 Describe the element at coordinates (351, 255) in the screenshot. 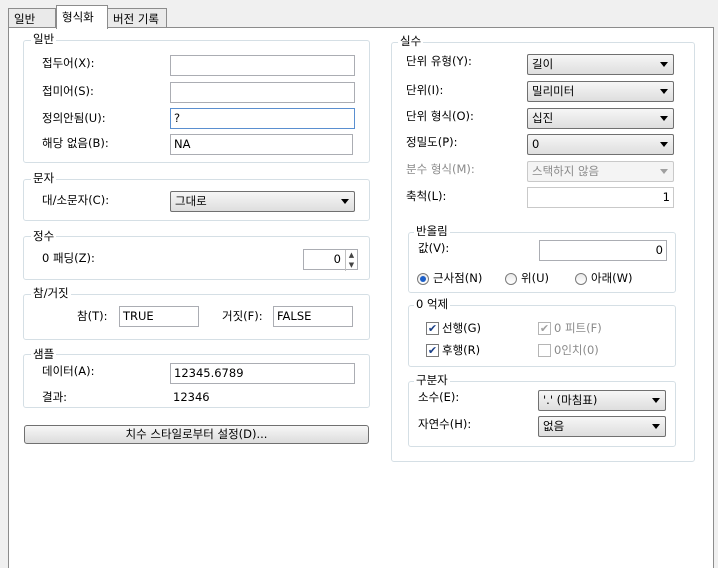

I see `spin-up-icon: ▲` at that location.